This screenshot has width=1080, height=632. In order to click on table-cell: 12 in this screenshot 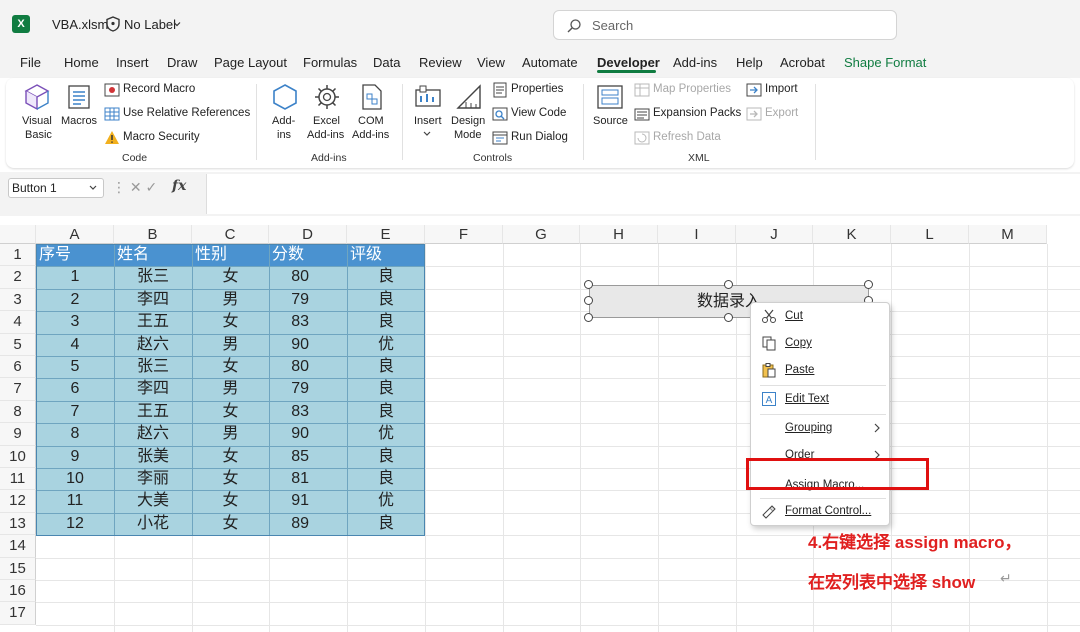, I will do `click(75, 524)`.